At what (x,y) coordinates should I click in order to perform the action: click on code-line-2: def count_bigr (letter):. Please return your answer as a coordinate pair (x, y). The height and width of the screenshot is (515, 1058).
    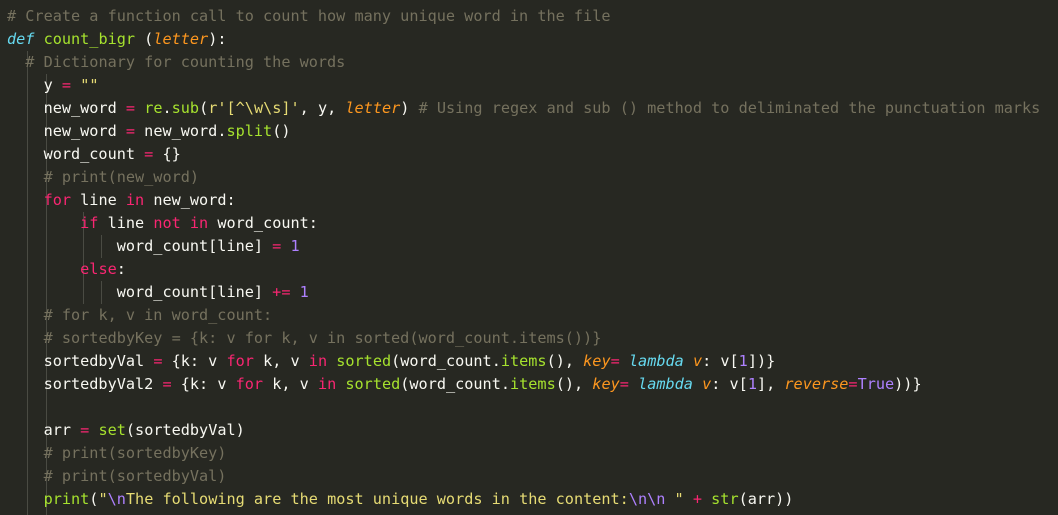
    Looking at the image, I should click on (117, 39).